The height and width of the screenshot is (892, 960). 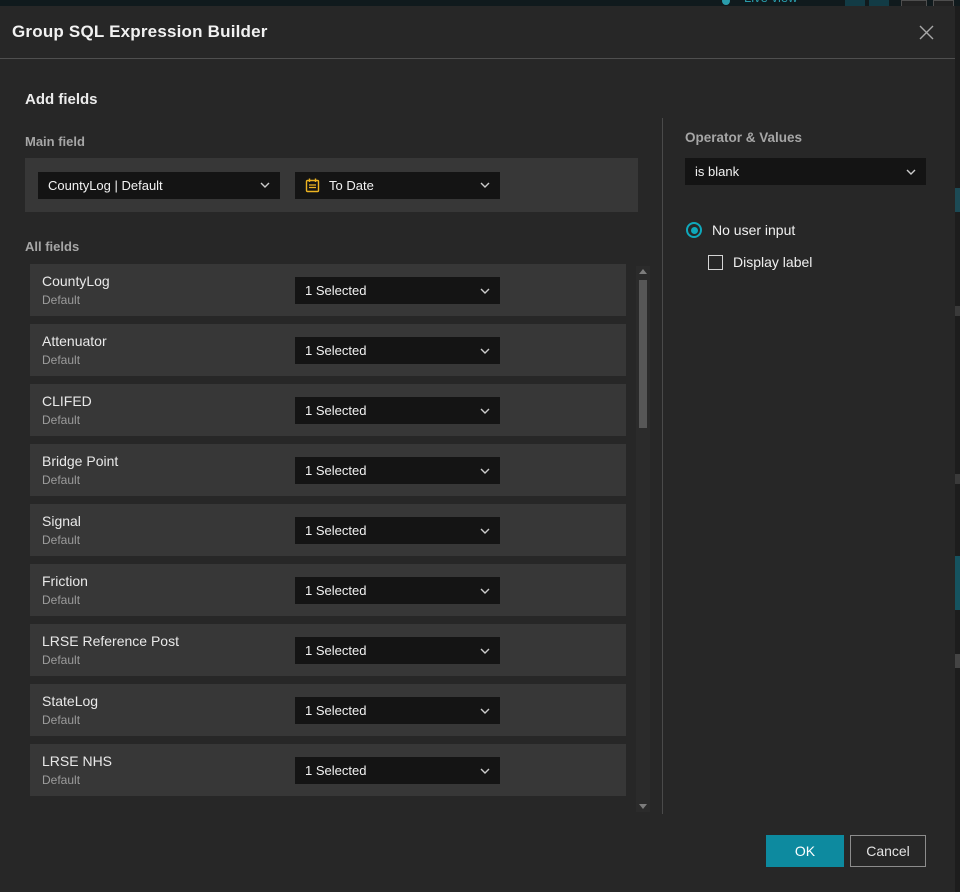 I want to click on close-button, so click(x=926, y=32).